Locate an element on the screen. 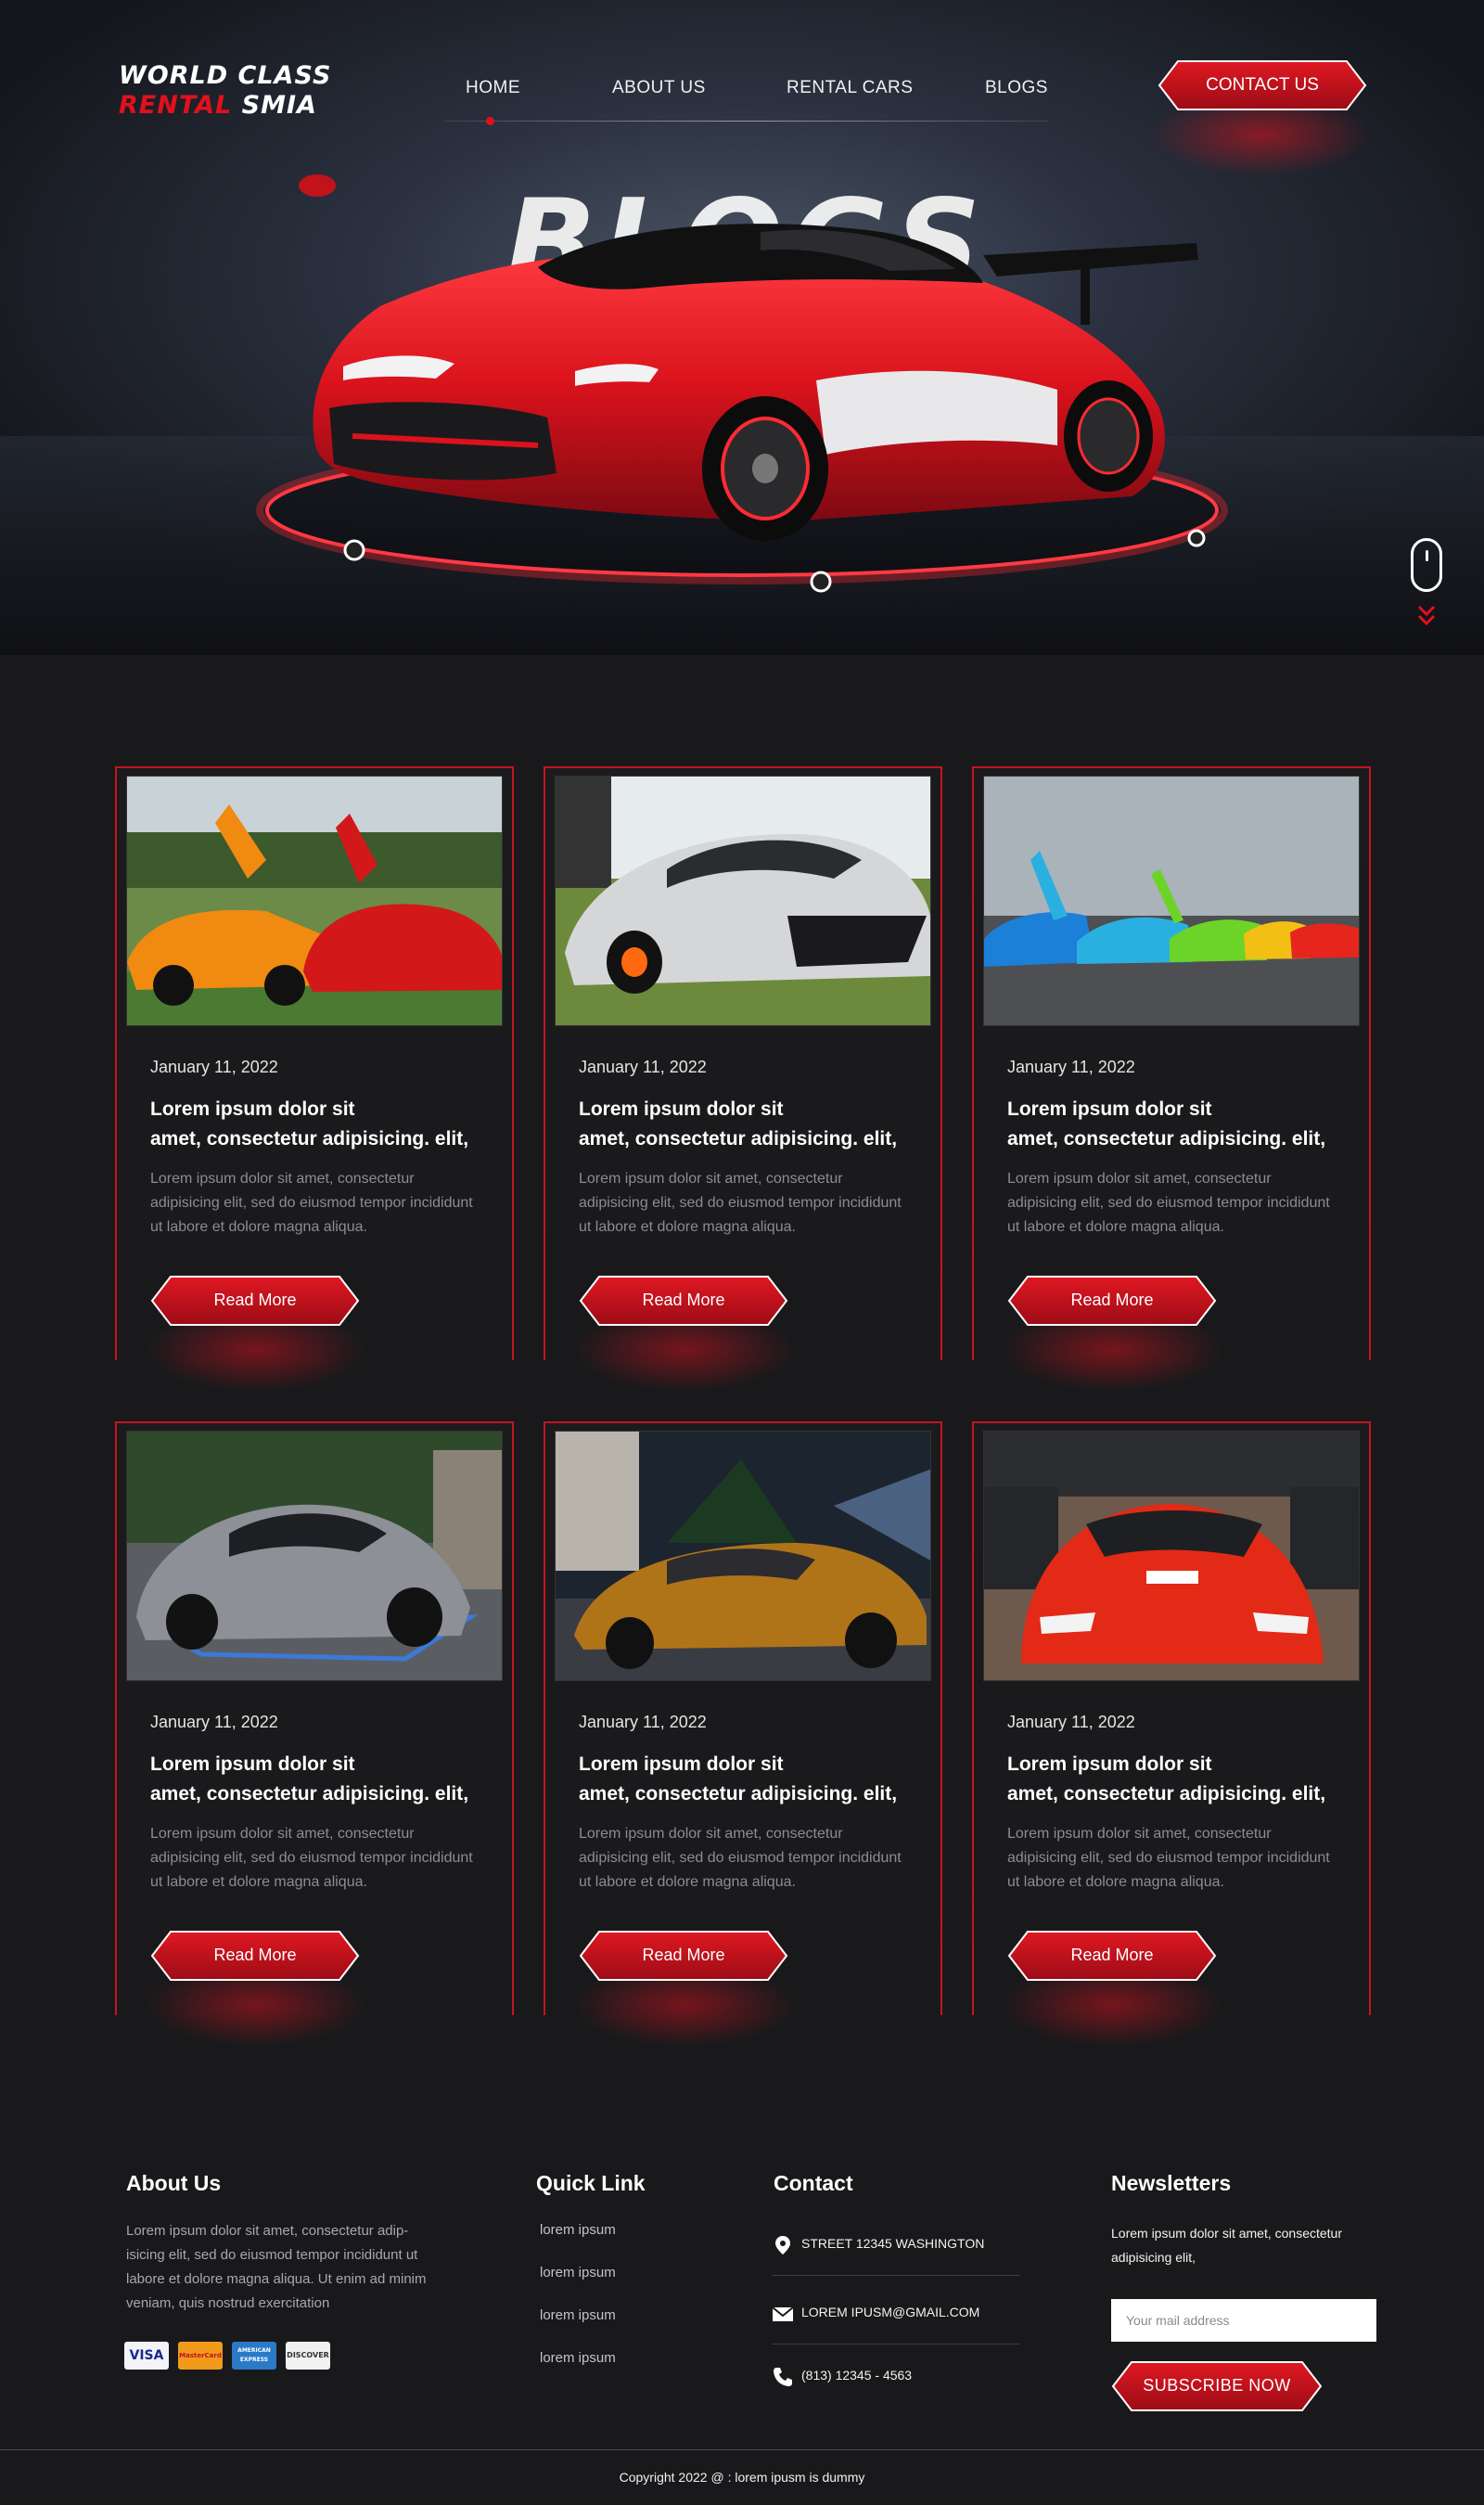 This screenshot has width=1484, height=2505. contact-us-label: CONTACT US is located at coordinates (1262, 85).